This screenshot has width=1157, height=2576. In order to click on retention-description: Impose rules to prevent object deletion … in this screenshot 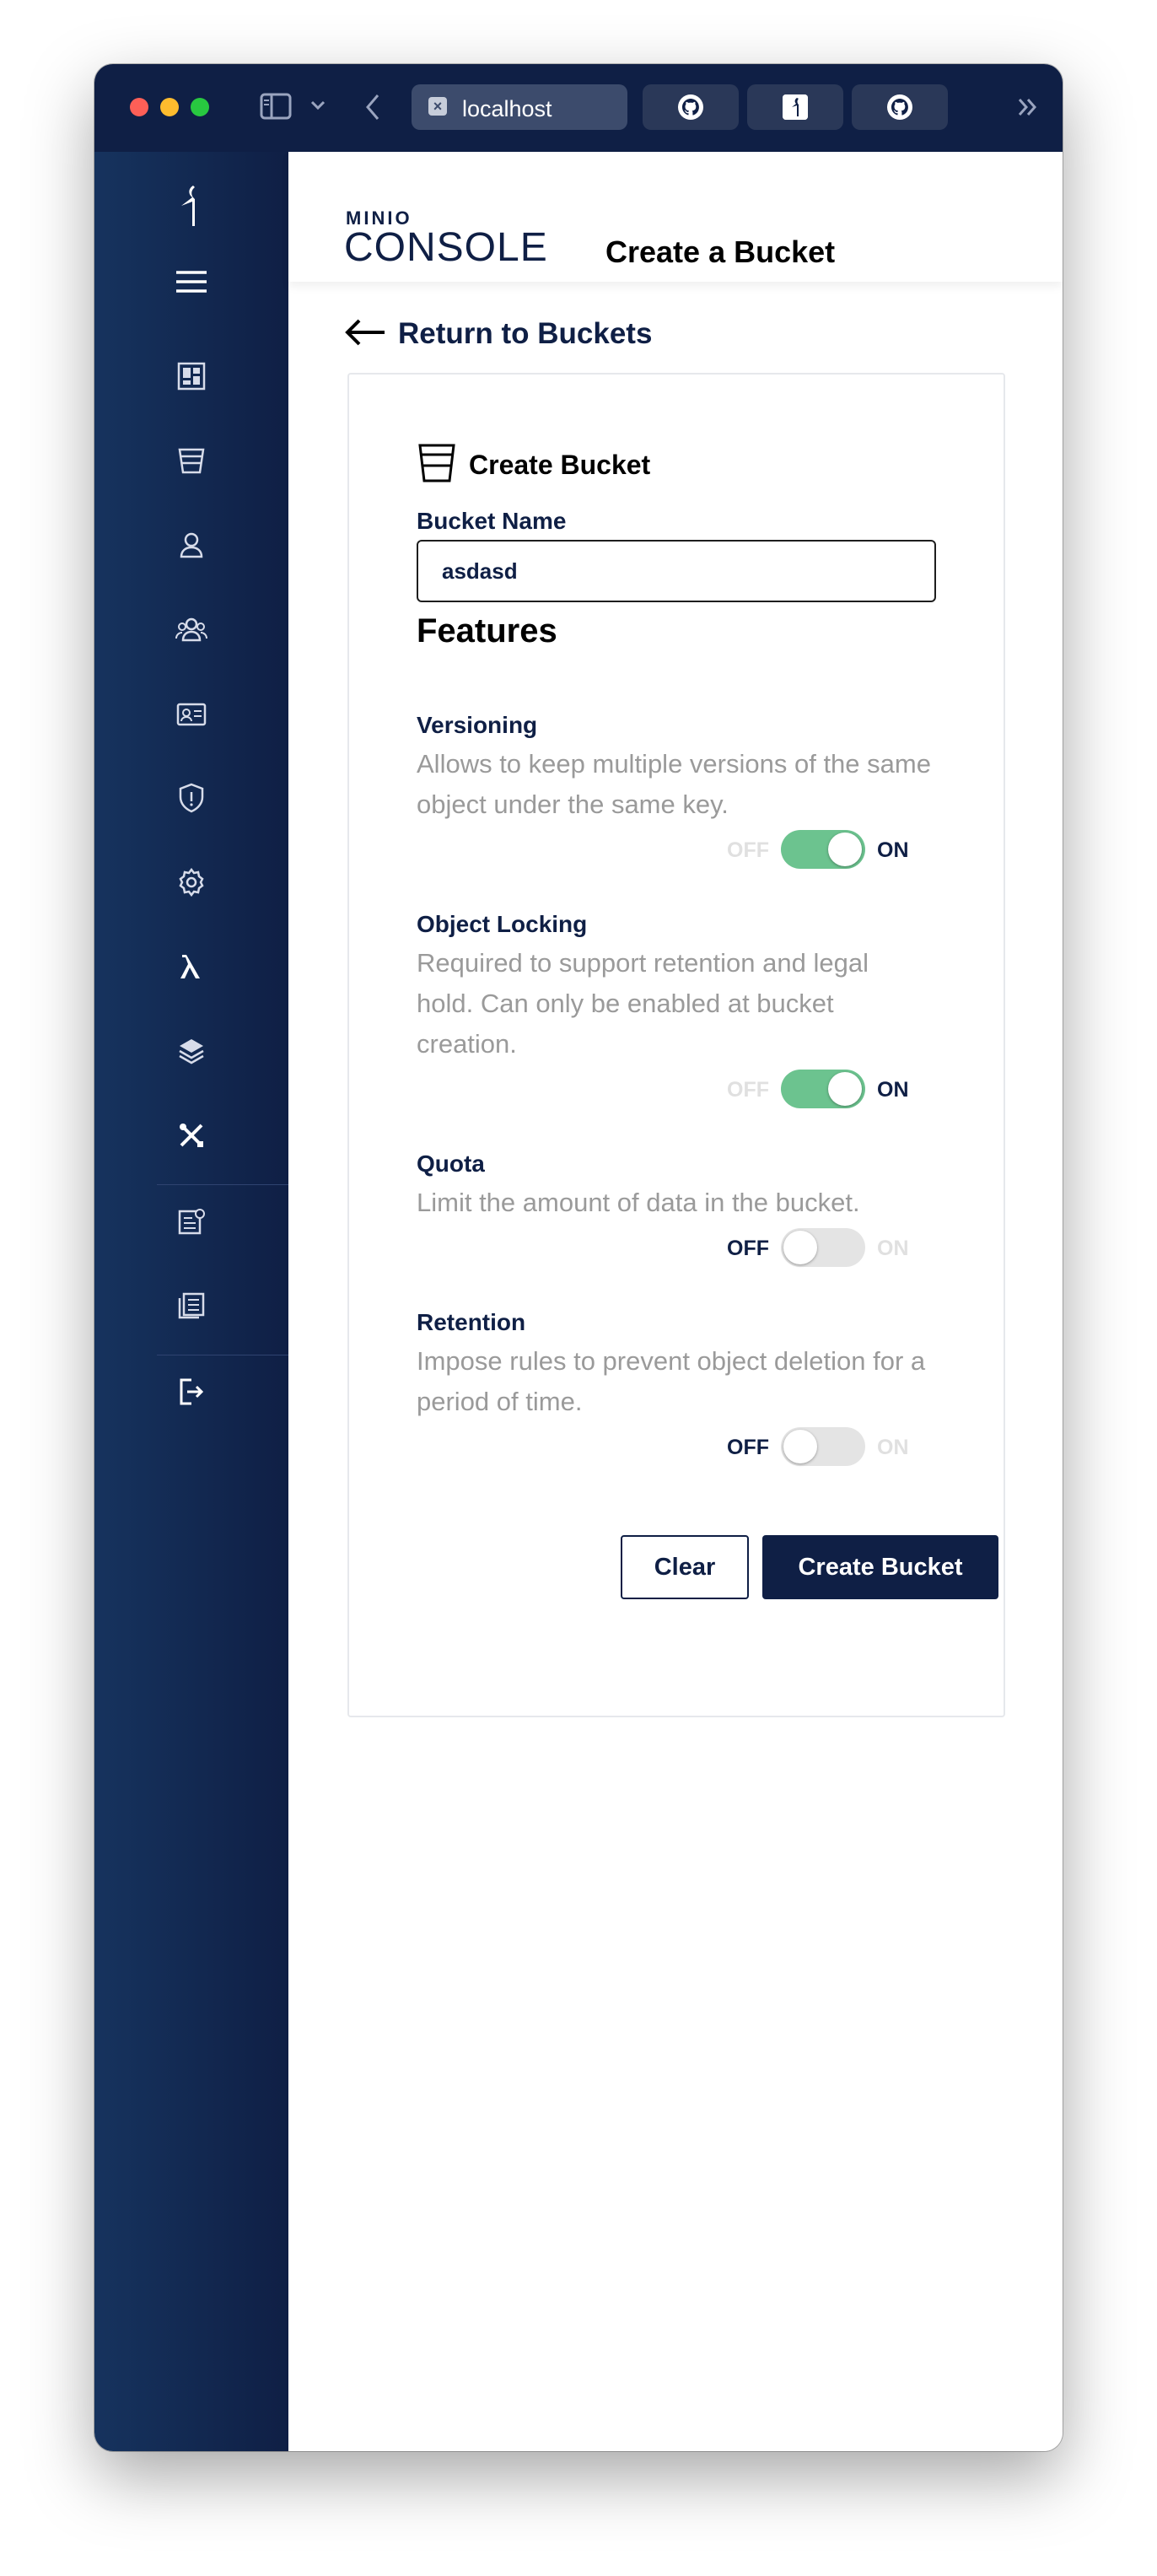, I will do `click(671, 1381)`.